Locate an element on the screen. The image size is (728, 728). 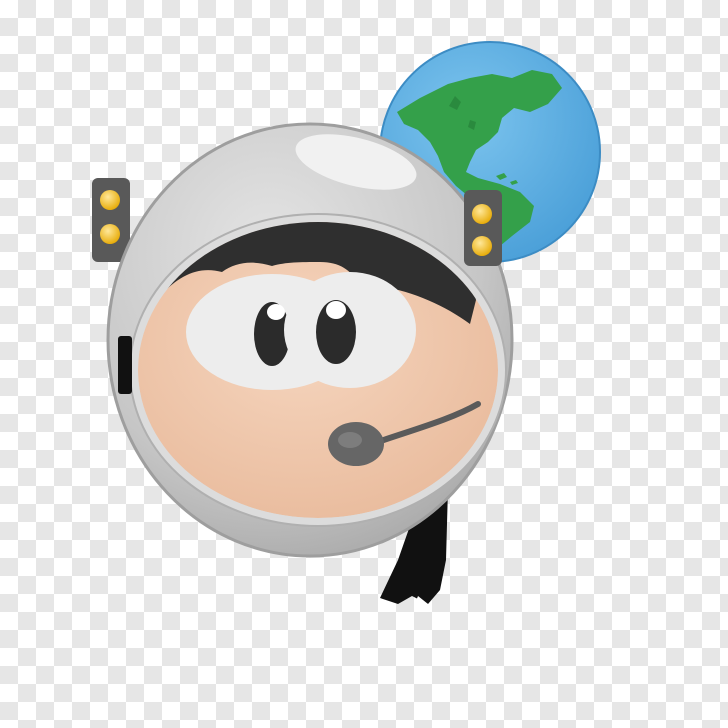
right-light-bottom-icon is located at coordinates (482, 246).